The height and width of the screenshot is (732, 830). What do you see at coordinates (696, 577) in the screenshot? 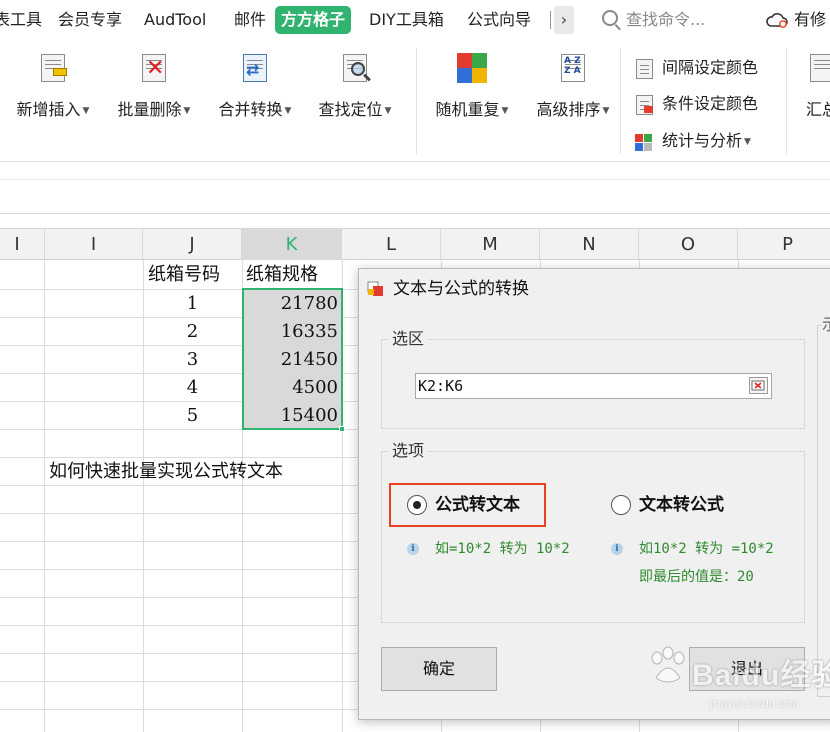
I see `hint-result-value: 即最后的值是：20` at bounding box center [696, 577].